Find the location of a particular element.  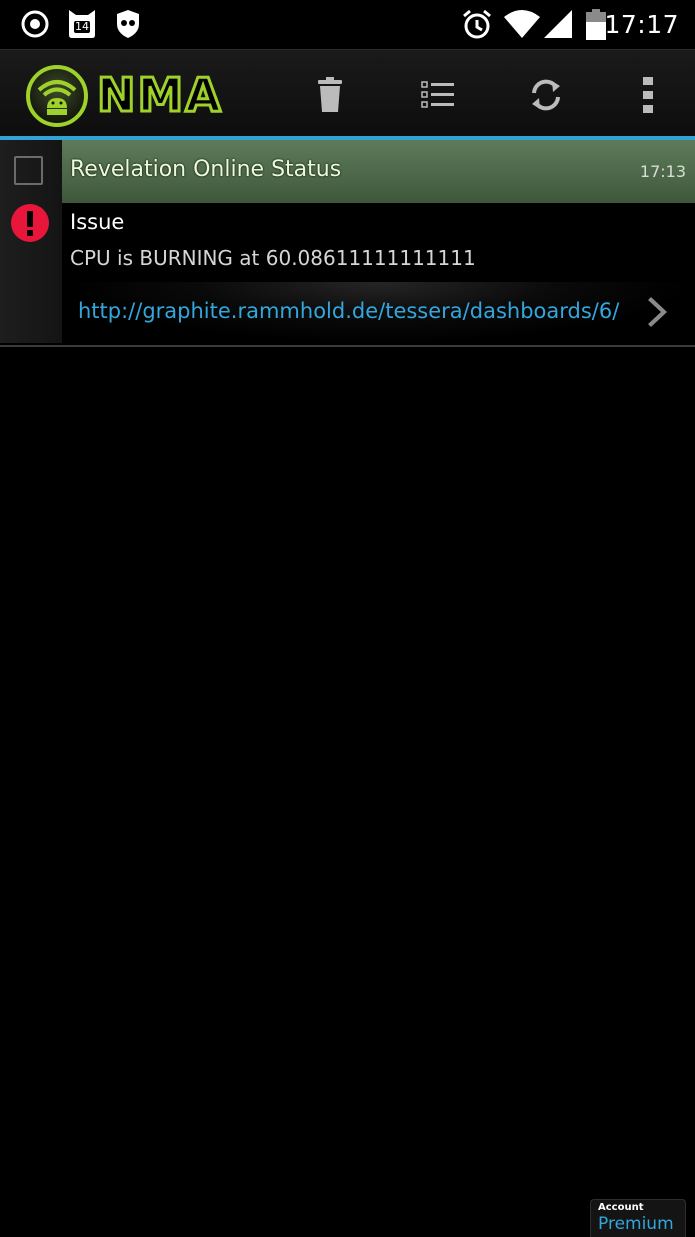

status-clock: 17:17 is located at coordinates (641, 24).